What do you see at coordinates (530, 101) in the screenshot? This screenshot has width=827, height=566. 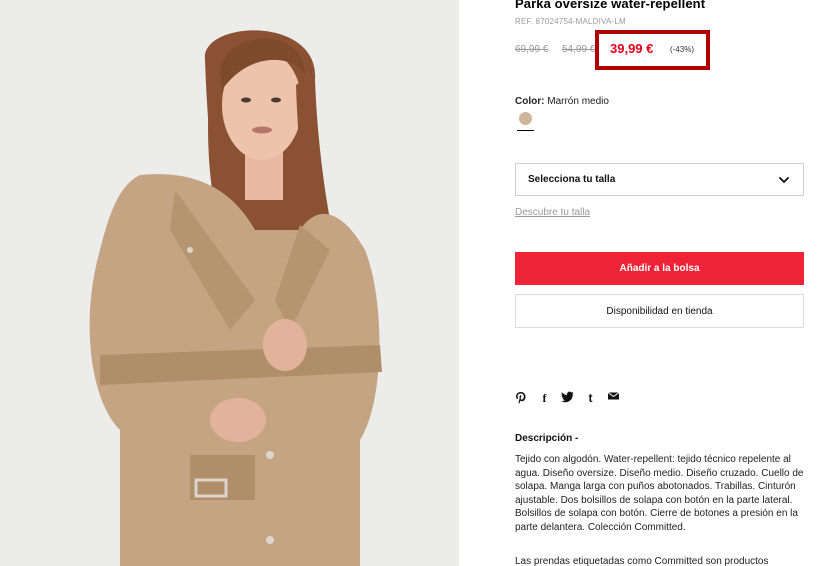 I see `color-label: Color:` at bounding box center [530, 101].